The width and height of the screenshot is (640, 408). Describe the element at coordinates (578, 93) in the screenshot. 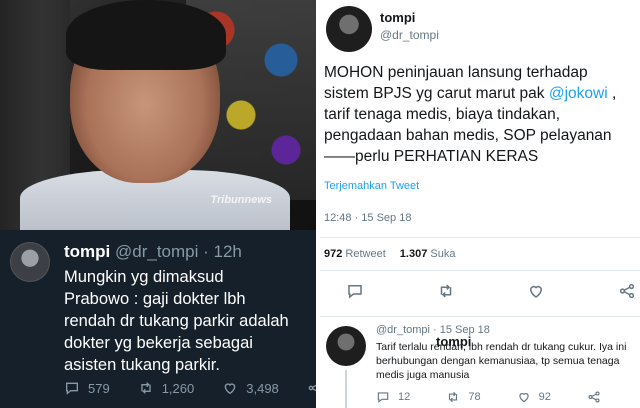

I see `mention-link: @jokowi` at that location.